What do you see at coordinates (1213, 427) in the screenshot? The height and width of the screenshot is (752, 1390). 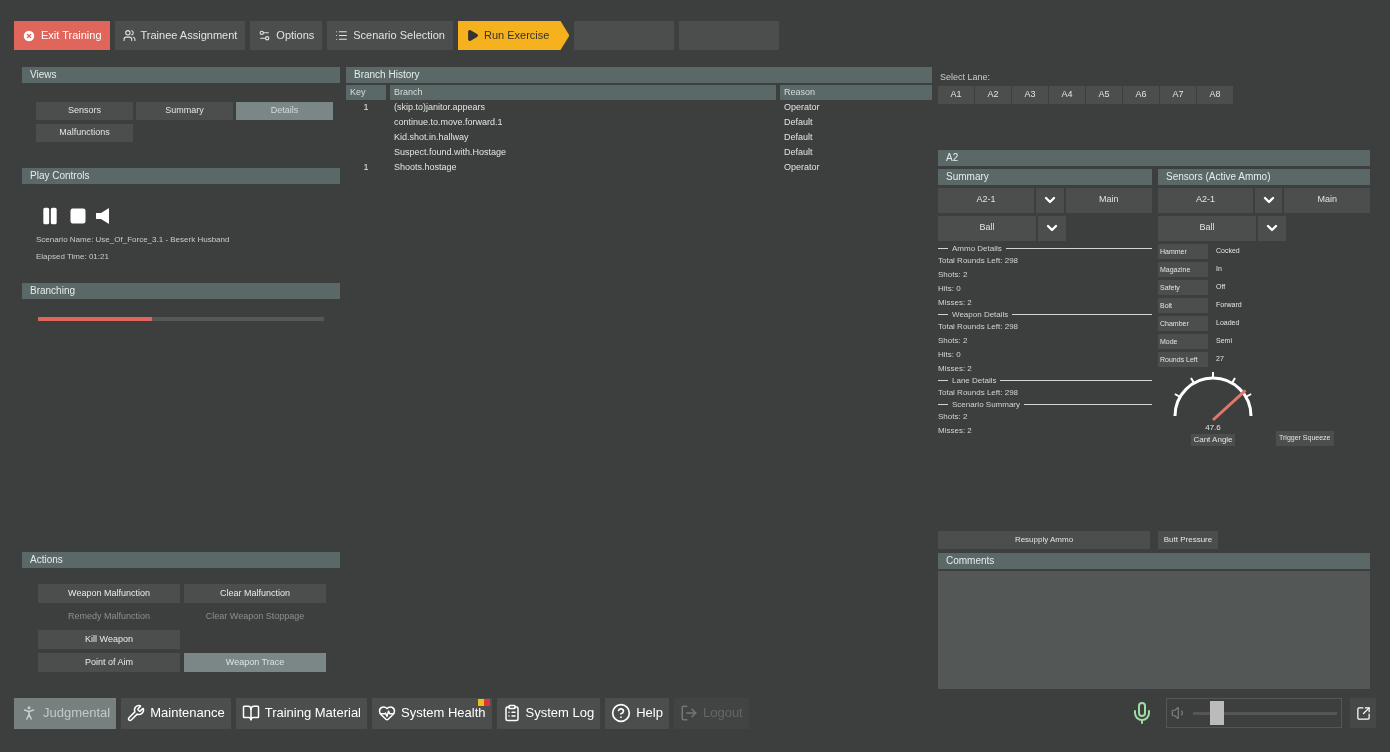 I see `gauge-reading: 47.6` at bounding box center [1213, 427].